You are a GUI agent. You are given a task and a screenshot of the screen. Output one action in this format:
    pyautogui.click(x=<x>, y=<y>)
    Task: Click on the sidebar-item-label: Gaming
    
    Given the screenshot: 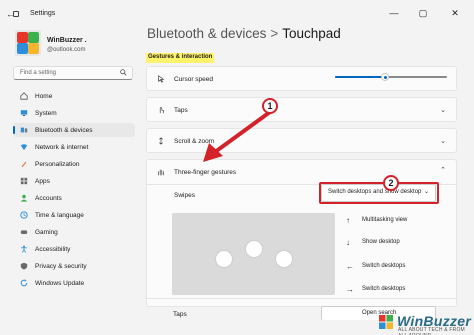 What is the action you would take?
    pyautogui.click(x=46, y=232)
    